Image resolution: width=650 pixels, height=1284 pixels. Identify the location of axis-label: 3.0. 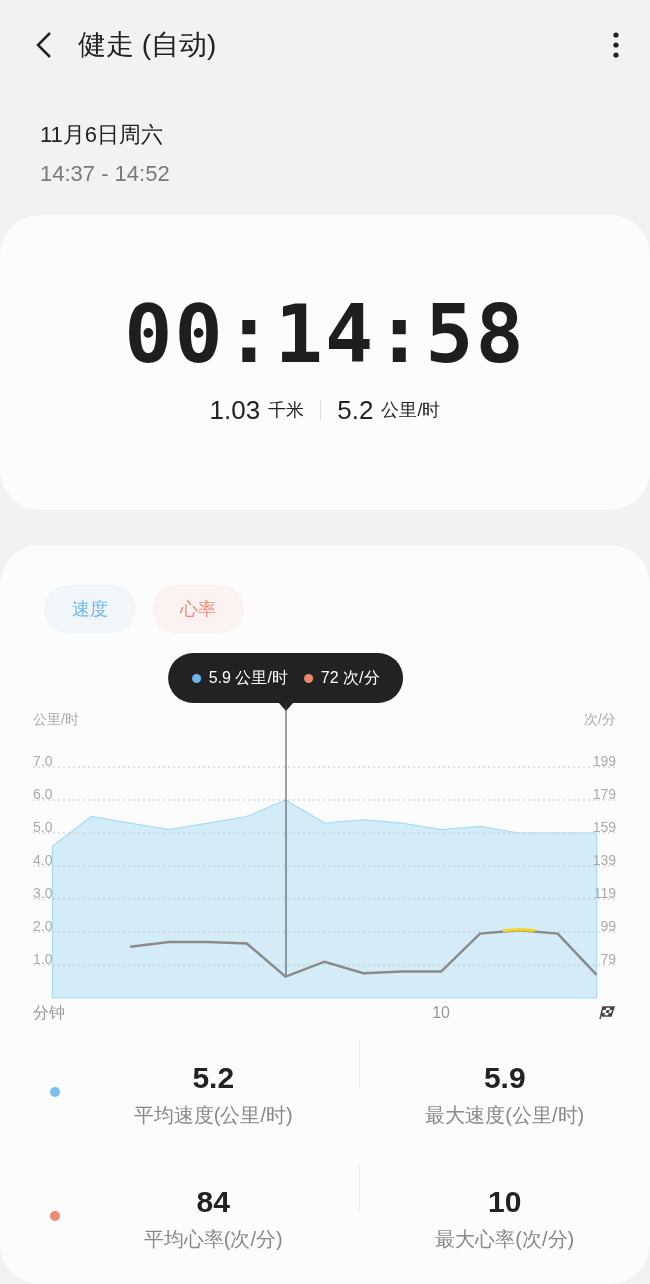
(43, 893).